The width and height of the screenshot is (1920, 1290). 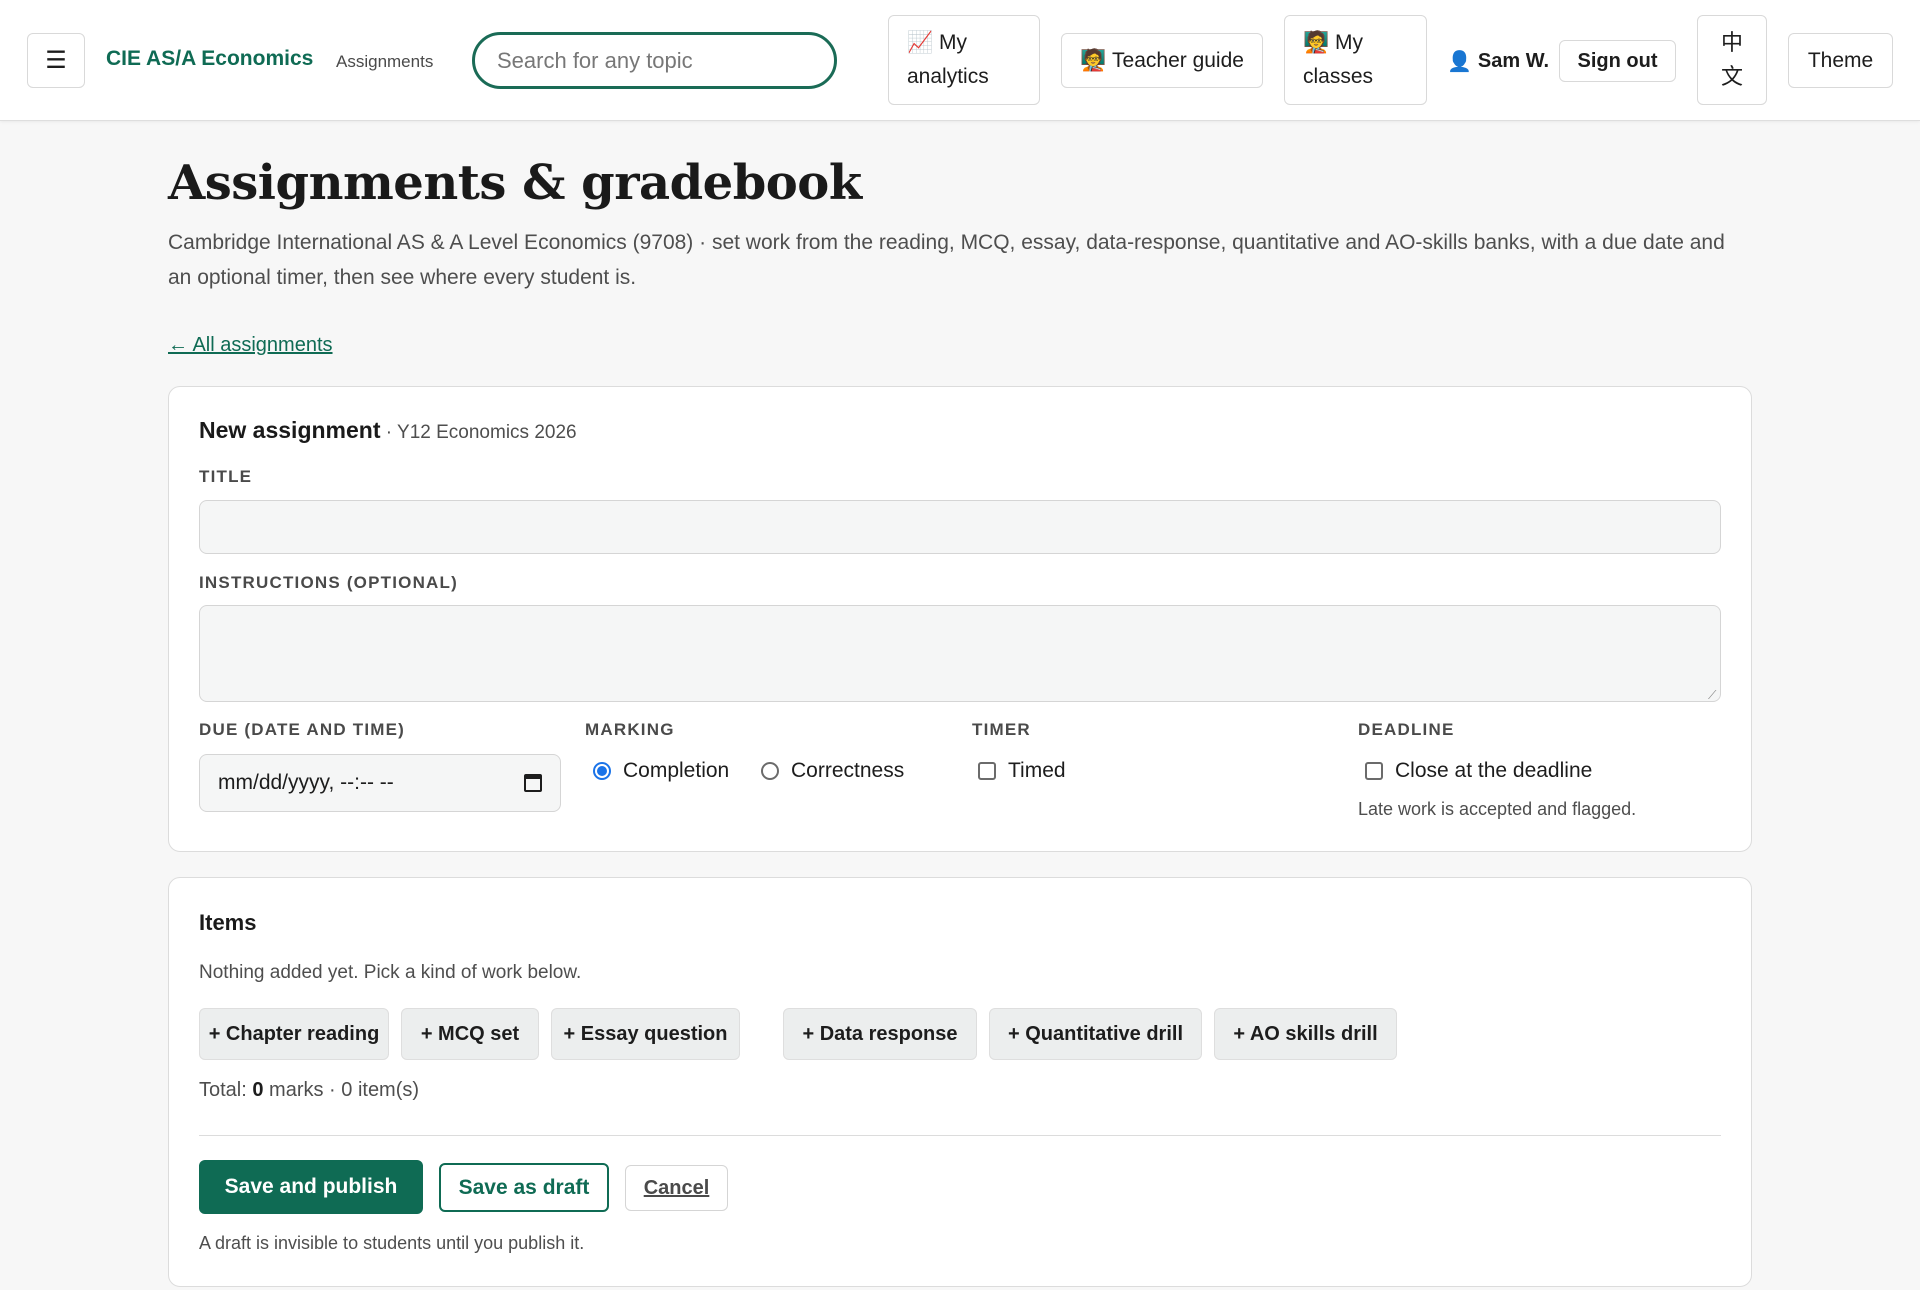 I want to click on marking-option-completion: Completion, so click(x=661, y=771).